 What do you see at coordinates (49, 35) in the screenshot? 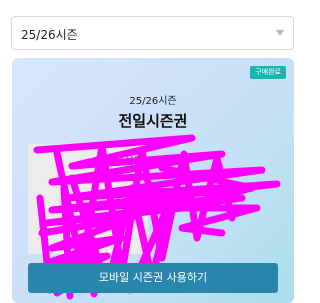
I see `season-select-value: 25/26시즌` at bounding box center [49, 35].